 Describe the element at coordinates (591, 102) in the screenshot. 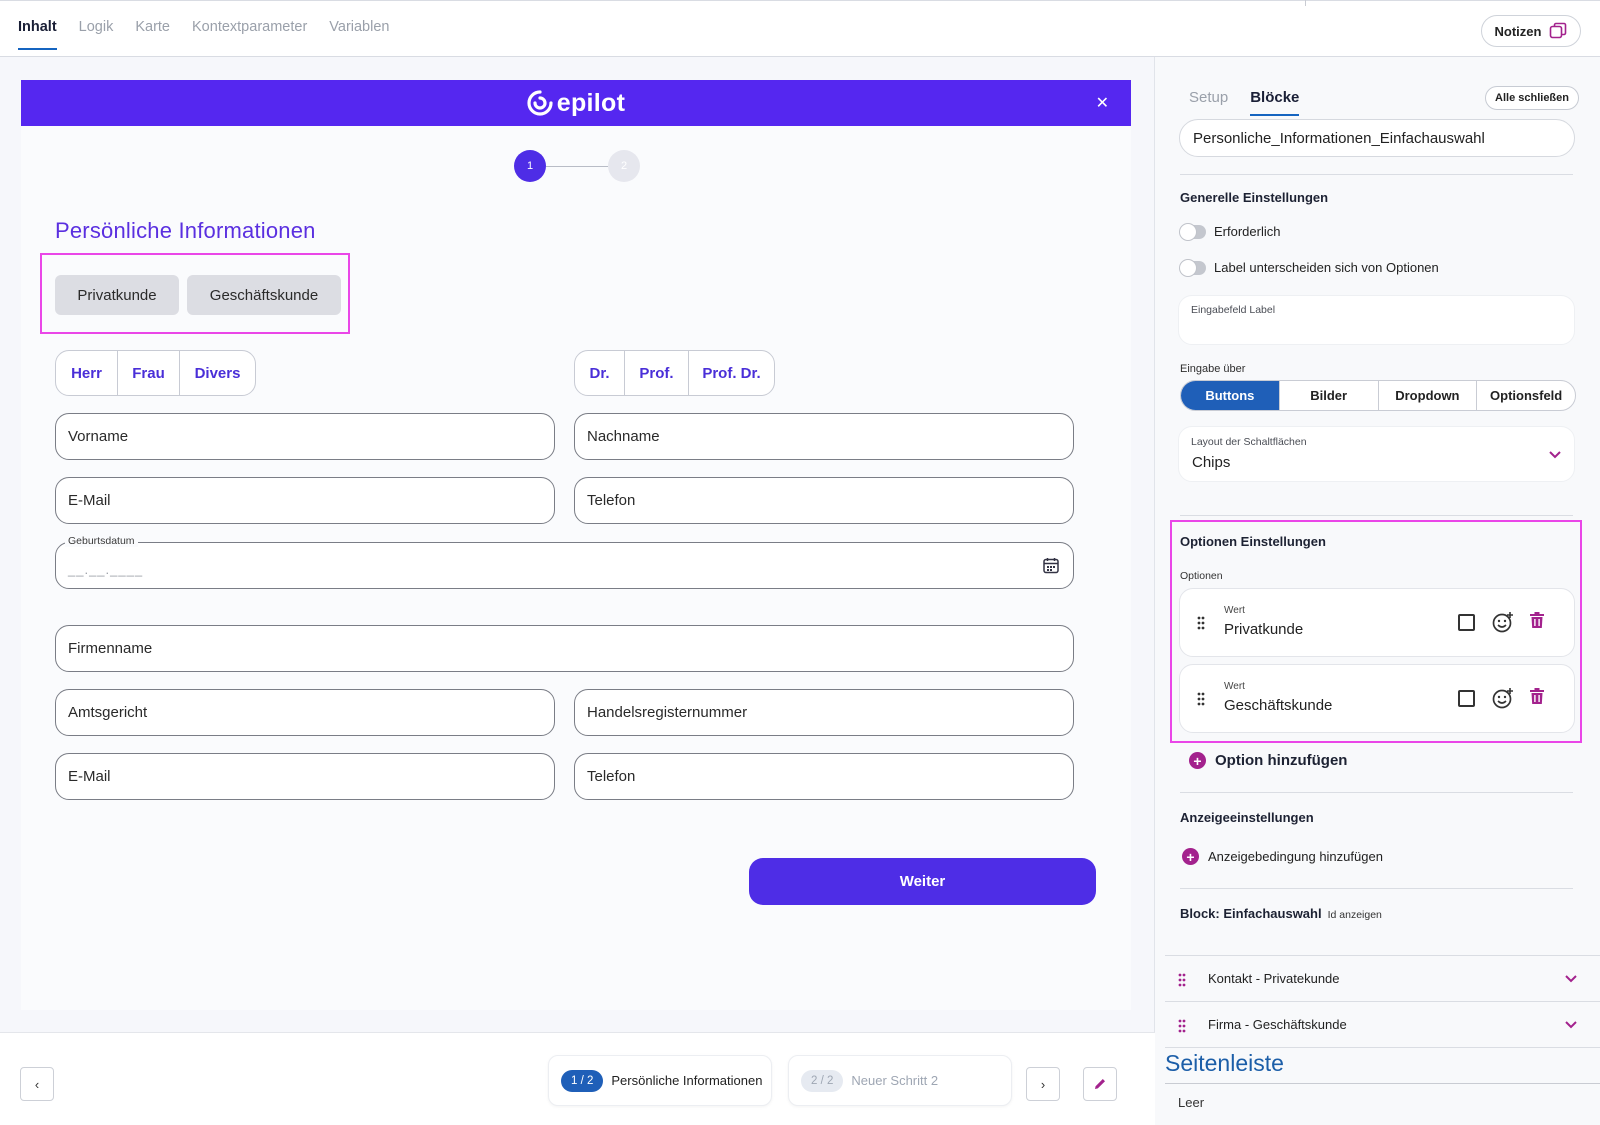

I see `brand-name: epilot` at that location.